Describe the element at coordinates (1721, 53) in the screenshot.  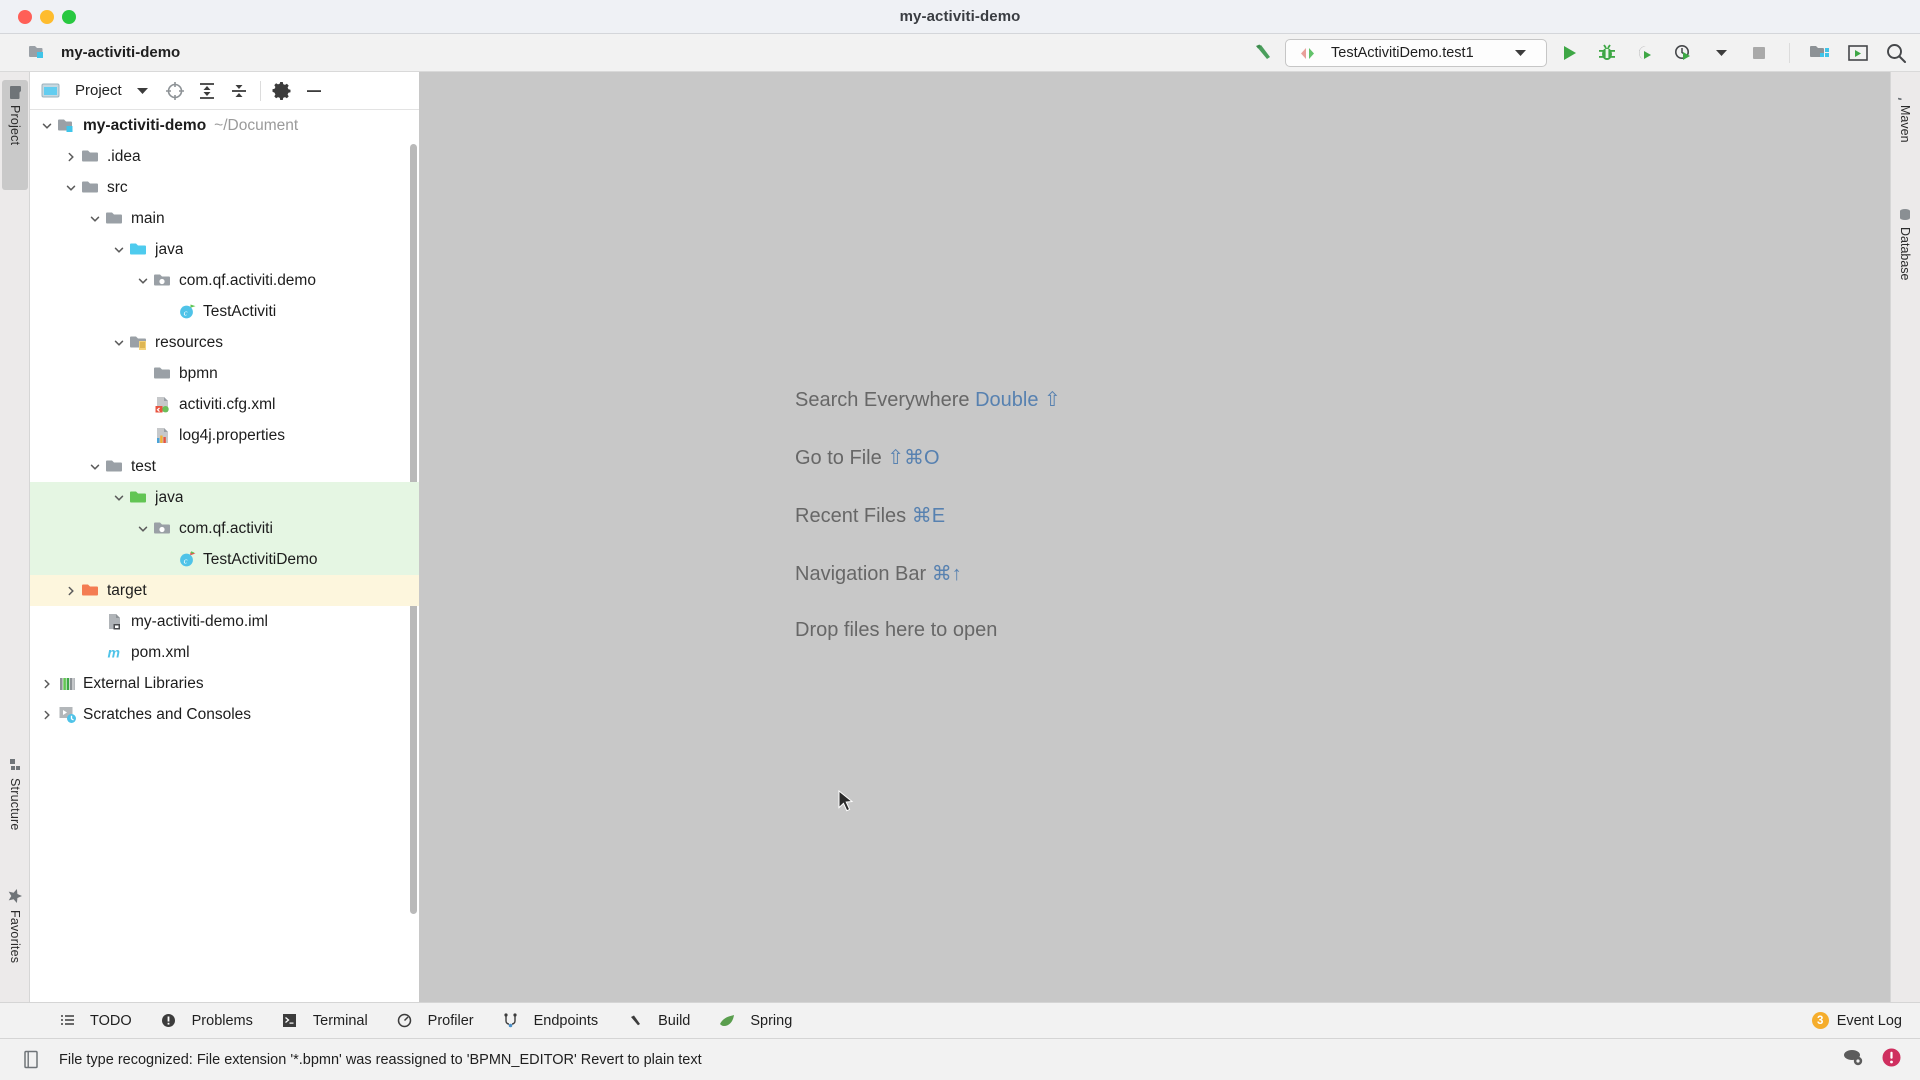
I see `profile-dropdown` at that location.